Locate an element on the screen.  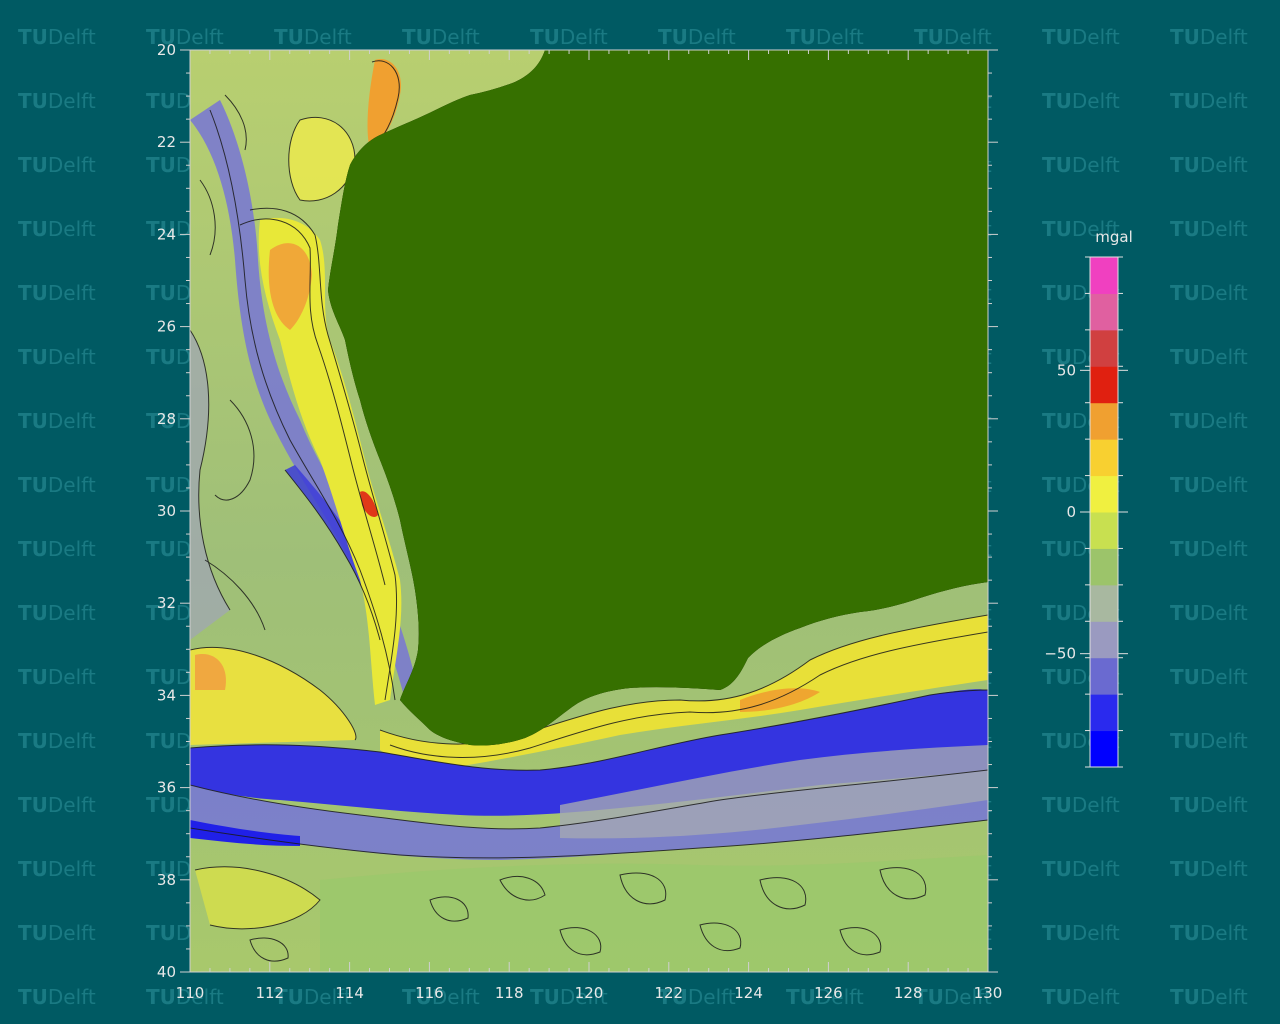
y-tick-label: 24 is located at coordinates (166, 234).